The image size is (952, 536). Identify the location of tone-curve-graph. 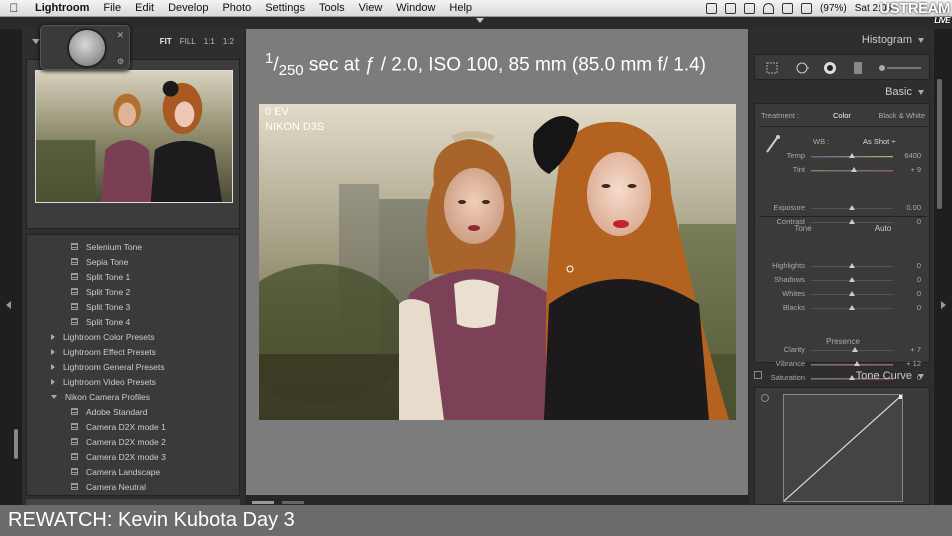
(843, 448).